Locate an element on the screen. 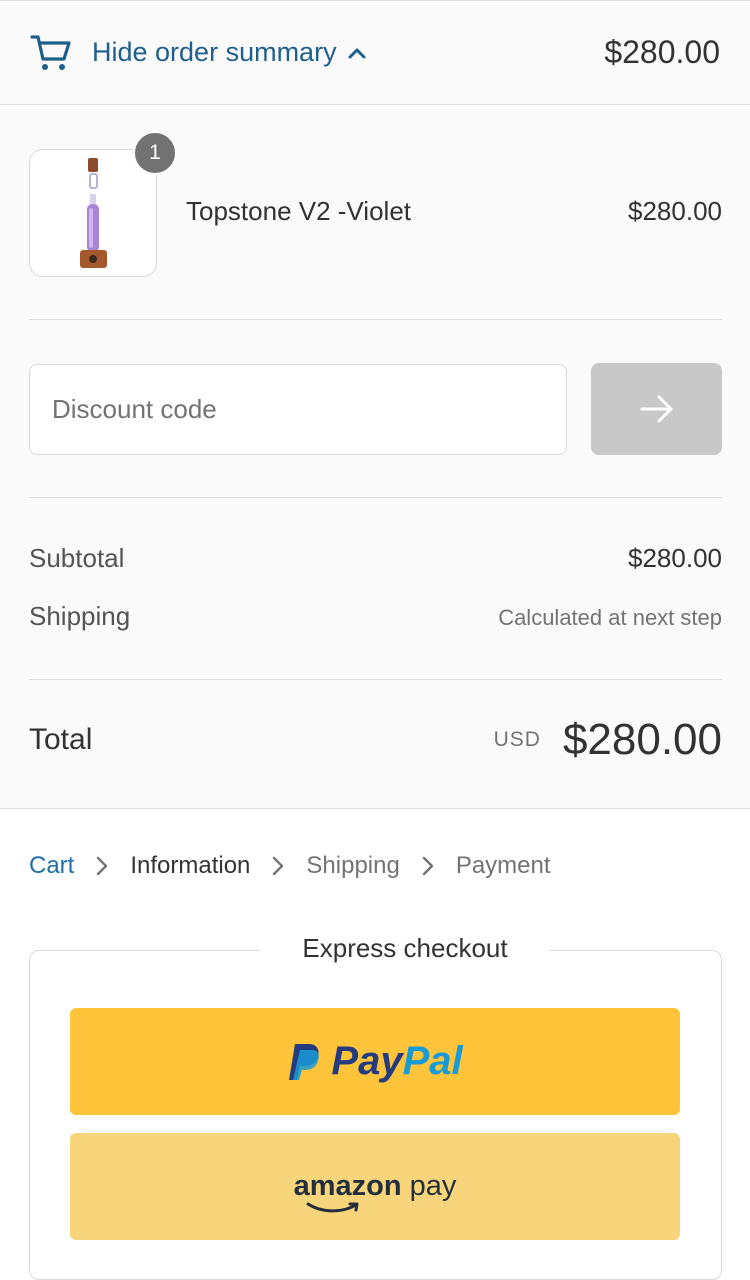 The image size is (750, 1280). breadcrumb-payment: Payment is located at coordinates (503, 865).